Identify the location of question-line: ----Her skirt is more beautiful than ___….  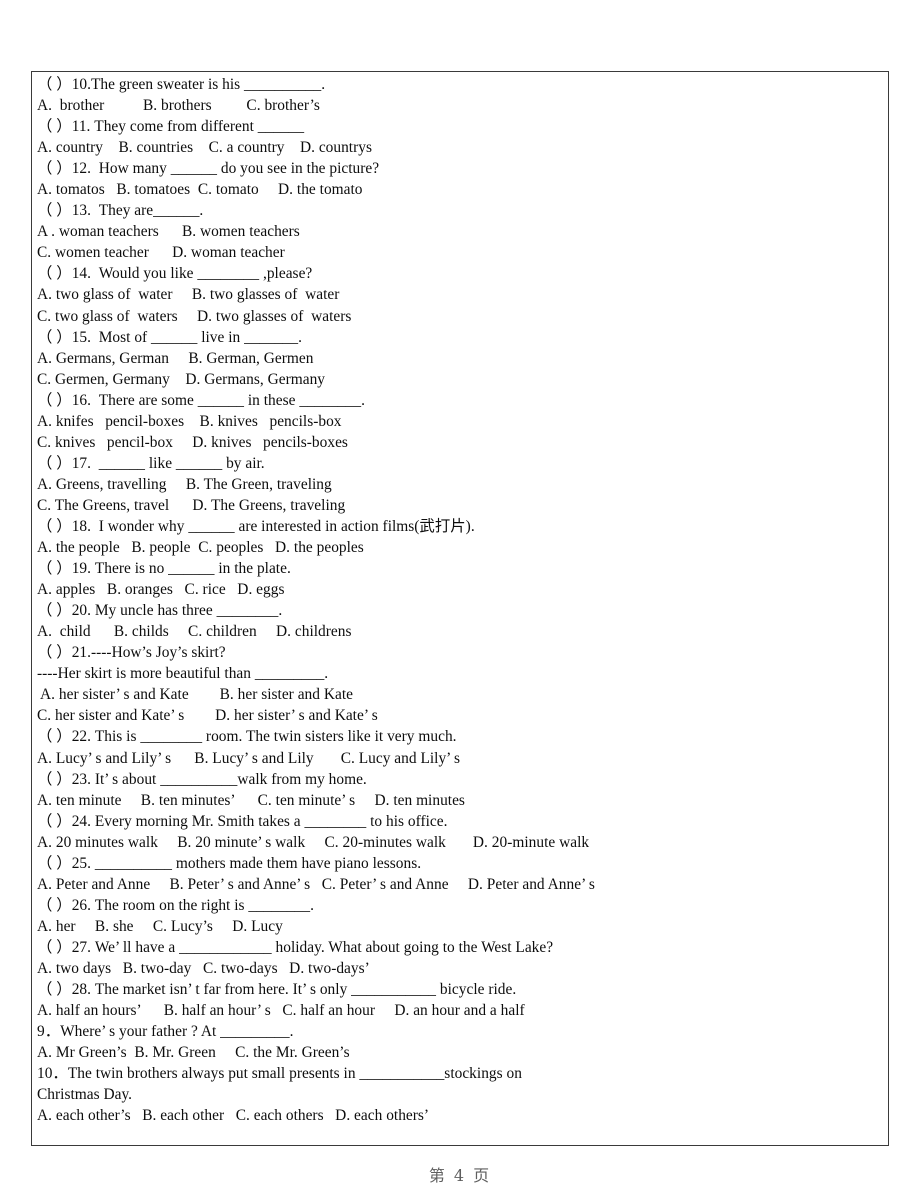
(183, 674).